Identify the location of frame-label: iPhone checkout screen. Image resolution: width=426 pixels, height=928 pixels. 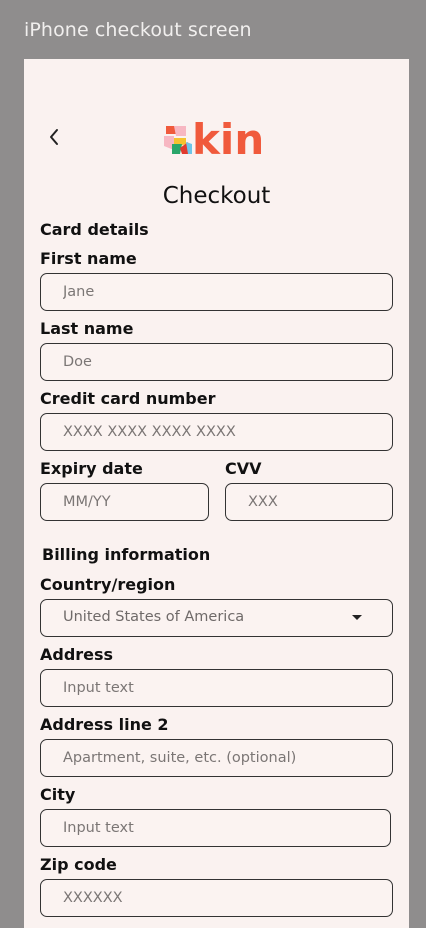
(138, 30).